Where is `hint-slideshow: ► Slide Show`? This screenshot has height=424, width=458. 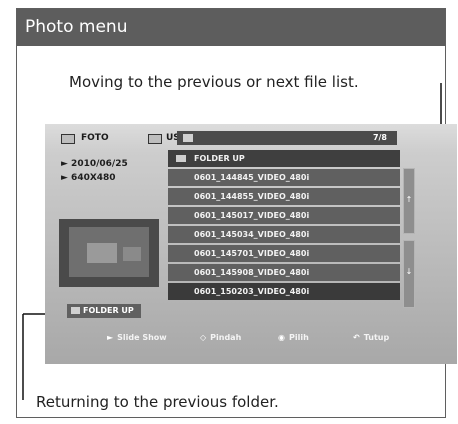
hint-slideshow: ► Slide Show is located at coordinates (137, 337).